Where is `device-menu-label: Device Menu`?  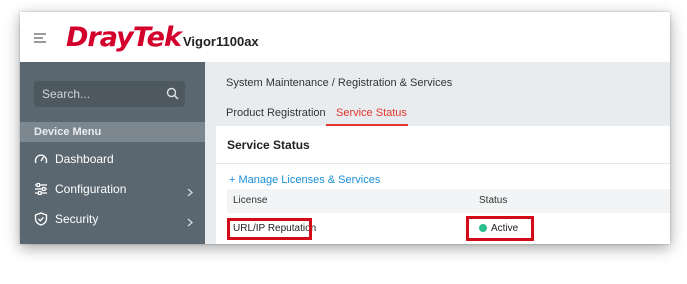
device-menu-label: Device Menu is located at coordinates (68, 132).